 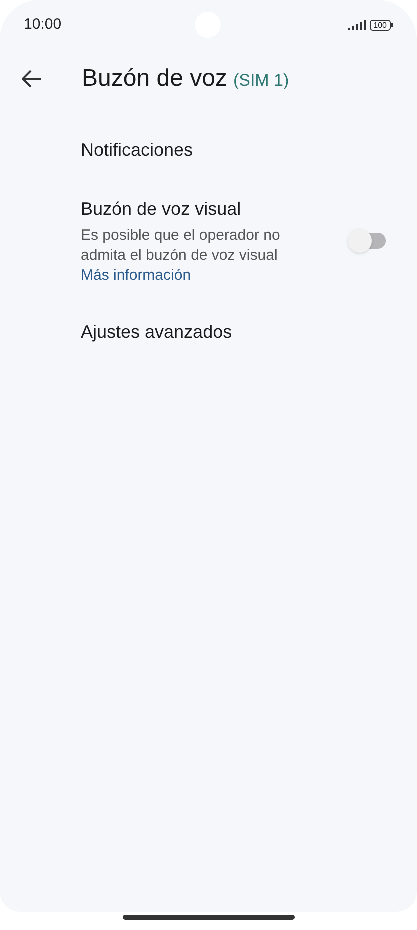 I want to click on back-arrow-icon, so click(x=32, y=79).